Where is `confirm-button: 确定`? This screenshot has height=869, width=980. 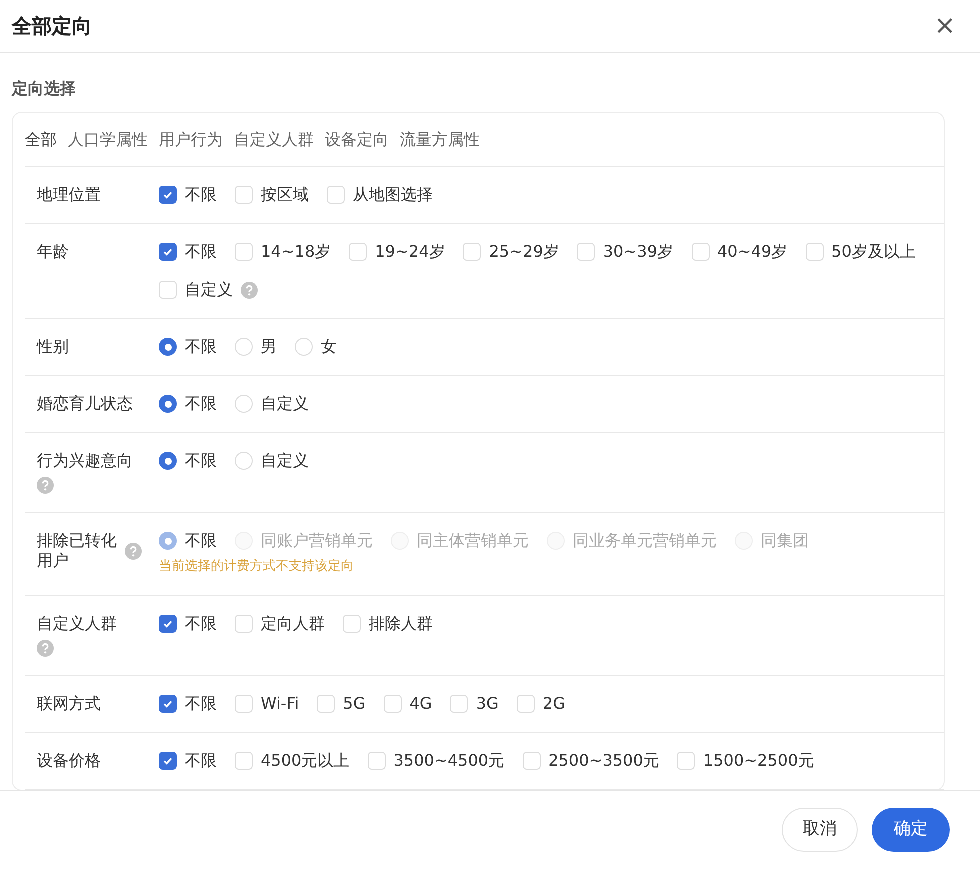 confirm-button: 确定 is located at coordinates (911, 830).